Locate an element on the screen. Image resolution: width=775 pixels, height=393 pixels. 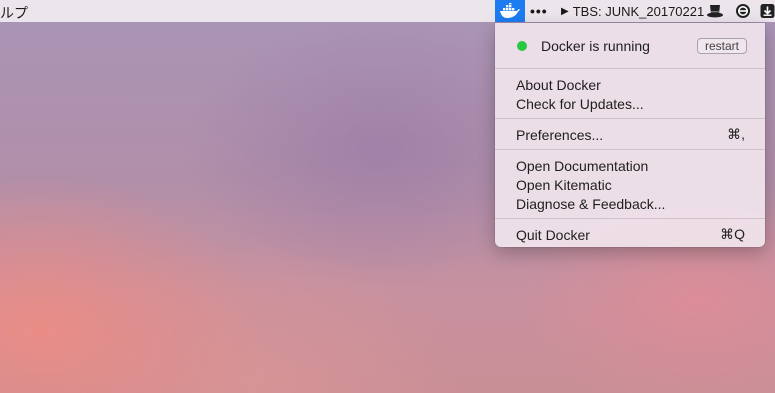
about-docker-item: About Docker is located at coordinates (630, 84).